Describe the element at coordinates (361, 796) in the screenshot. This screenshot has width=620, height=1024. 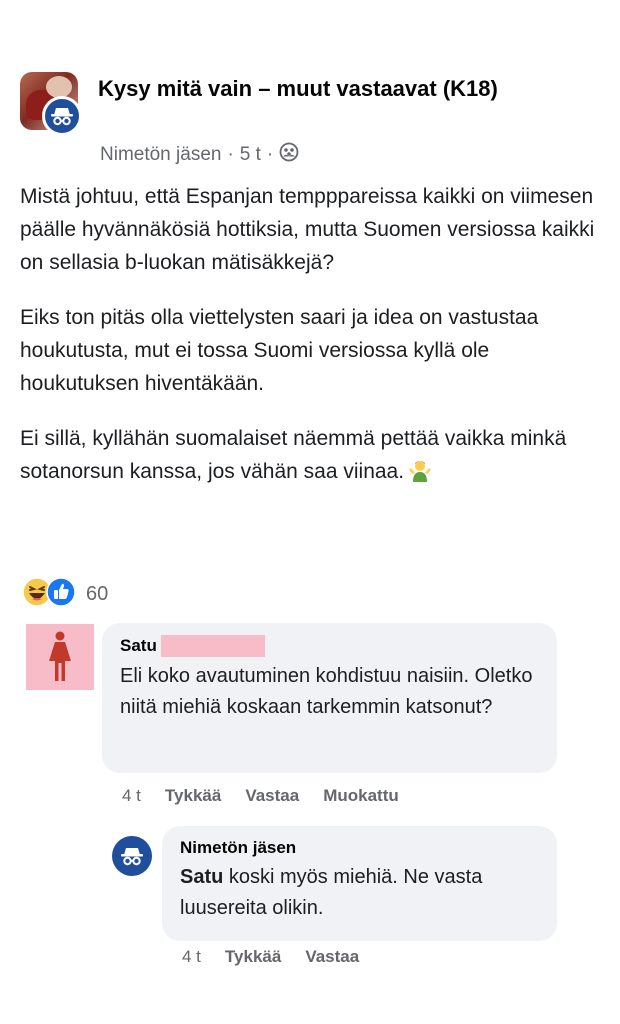
I see `edited-label: Muokattu` at that location.